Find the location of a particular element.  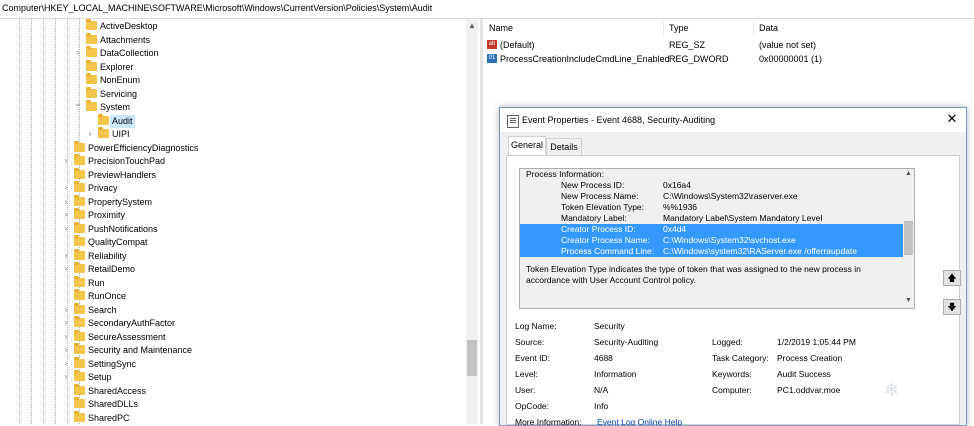

event-log-icon is located at coordinates (513, 121).